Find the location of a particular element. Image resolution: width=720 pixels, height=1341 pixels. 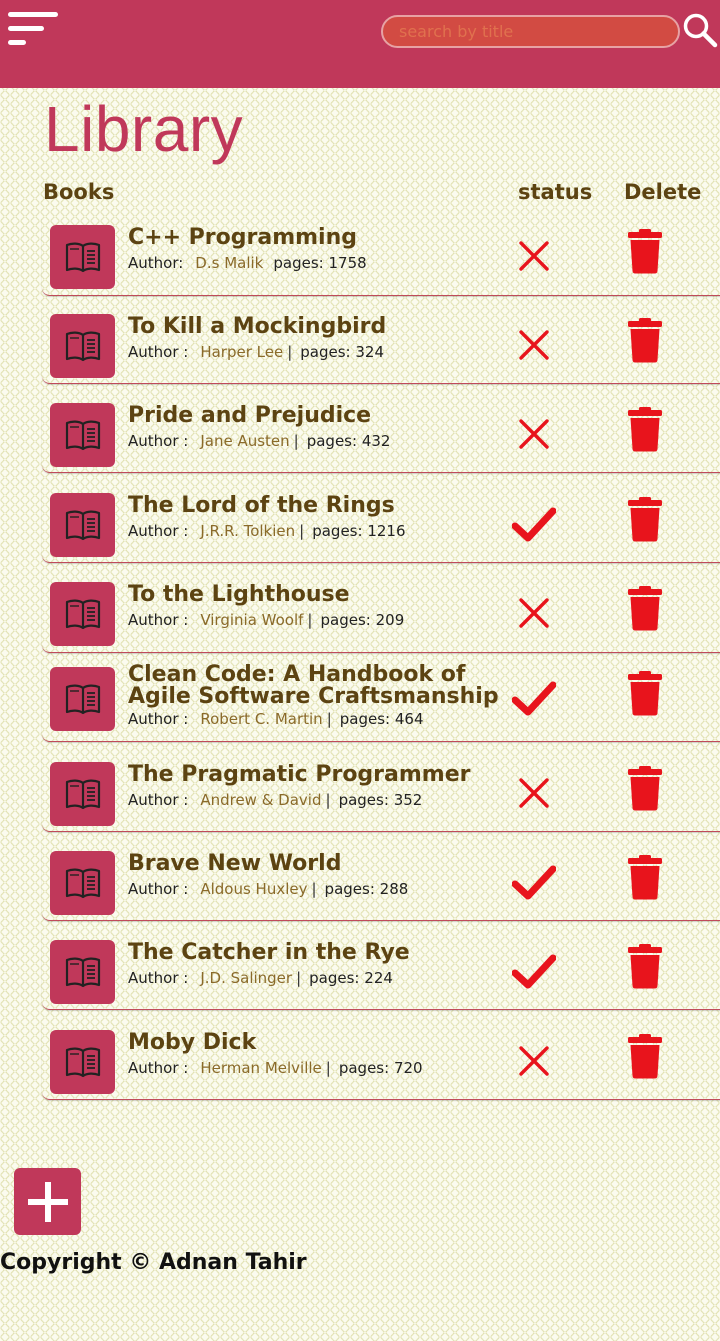

author-name: Robert C. Martin is located at coordinates (261, 719).